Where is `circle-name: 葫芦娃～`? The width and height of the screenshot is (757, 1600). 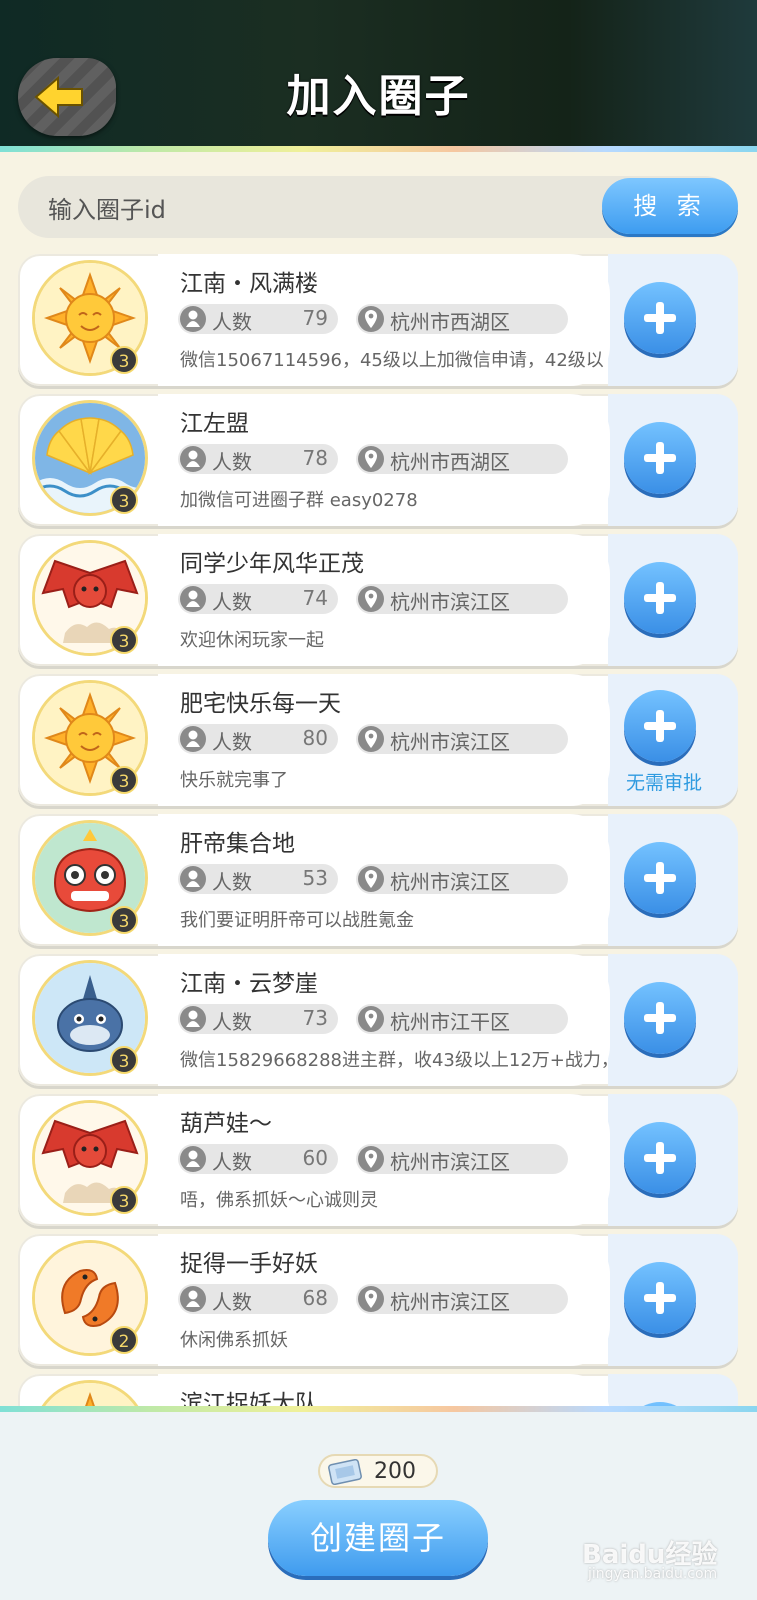 circle-name: 葫芦娃～ is located at coordinates (226, 1124).